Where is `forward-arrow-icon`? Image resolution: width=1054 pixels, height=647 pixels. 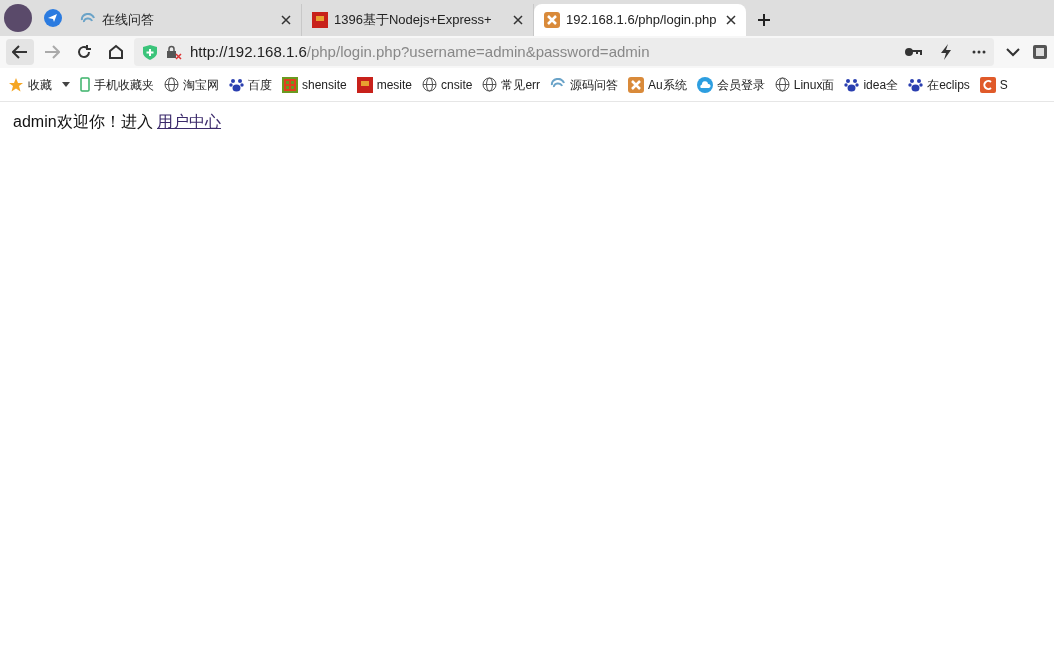 forward-arrow-icon is located at coordinates (52, 52).